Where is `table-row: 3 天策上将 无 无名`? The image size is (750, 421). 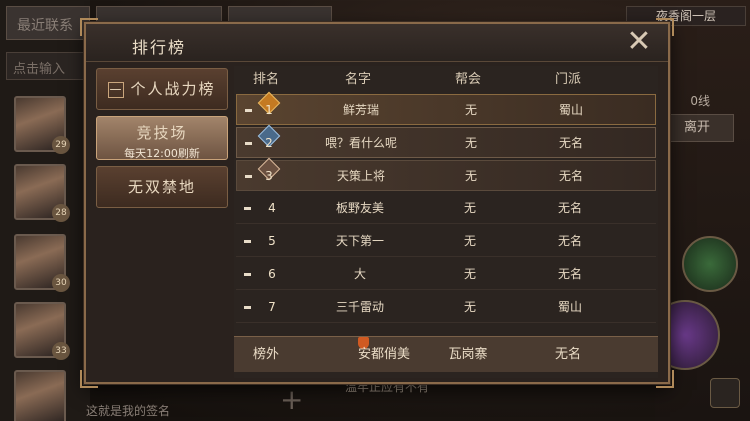
table-row: 3 天策上将 无 无名 is located at coordinates (446, 174).